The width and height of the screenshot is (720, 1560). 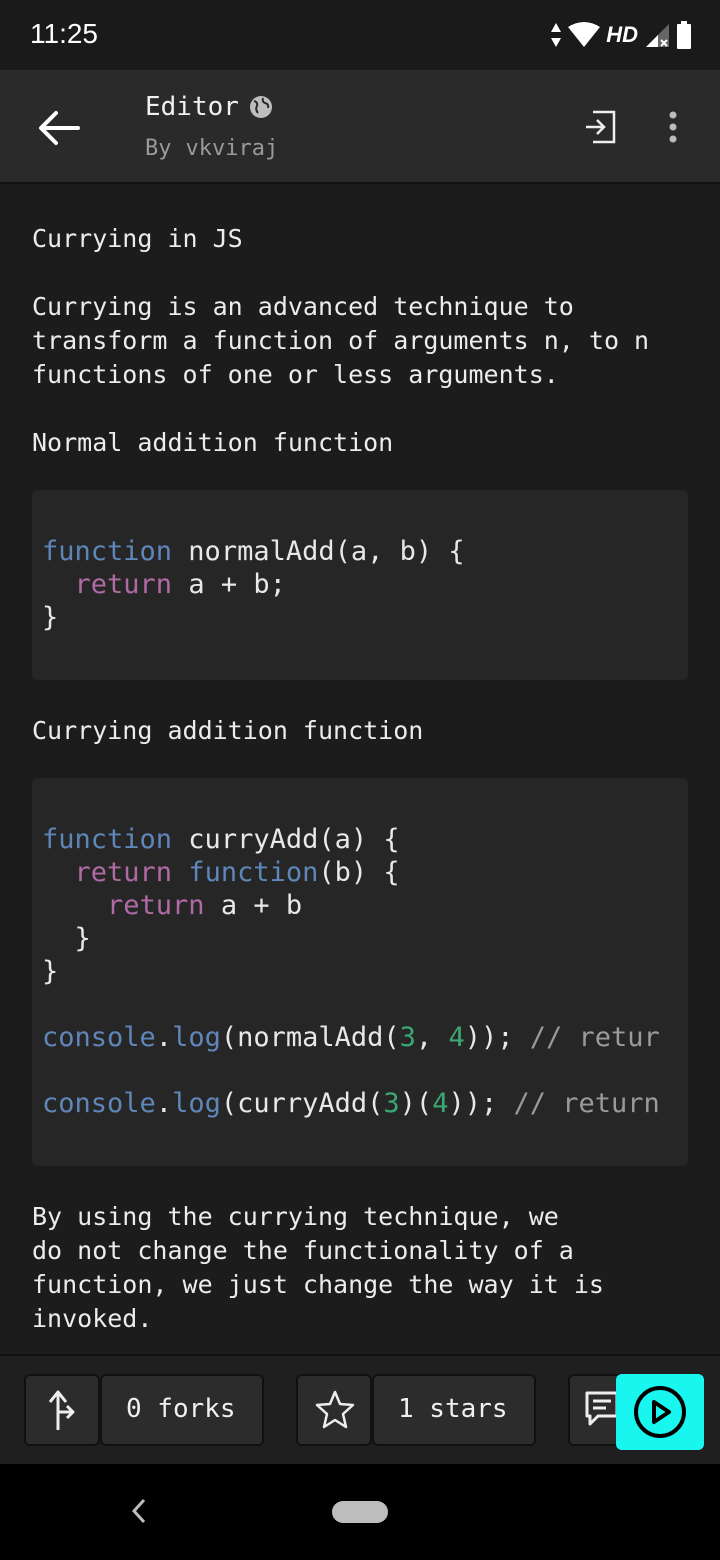 I want to click on globe-icon, so click(x=260, y=107).